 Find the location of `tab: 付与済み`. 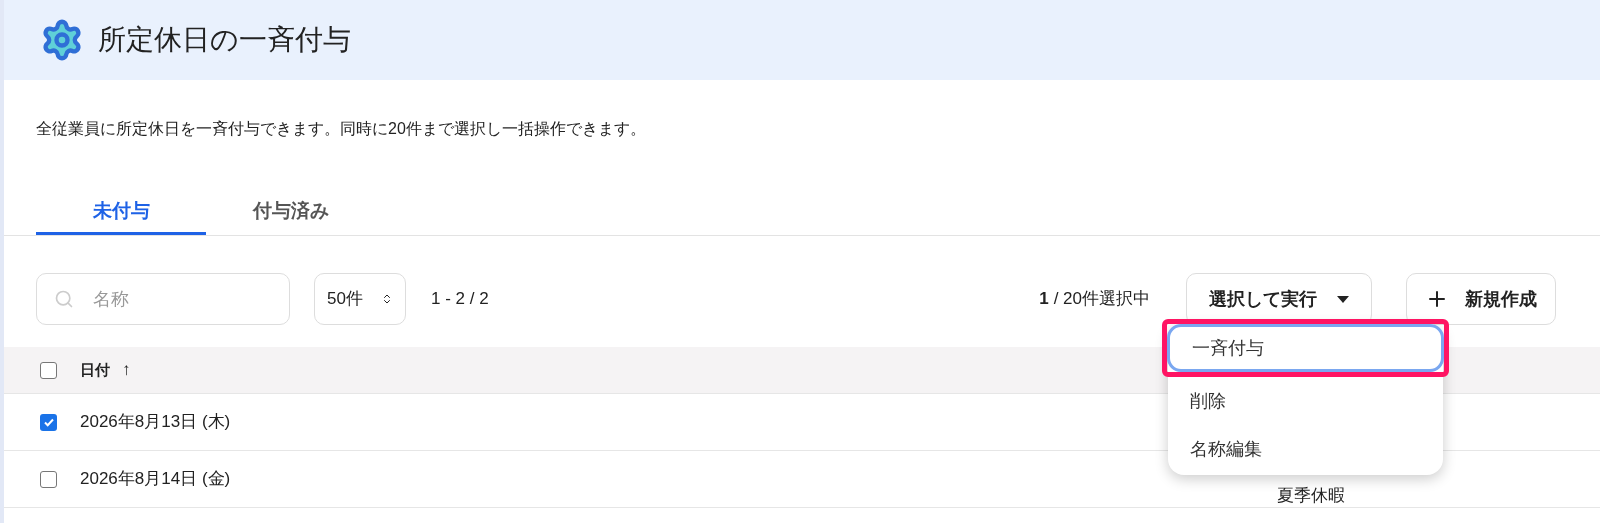

tab: 付与済み is located at coordinates (291, 213).